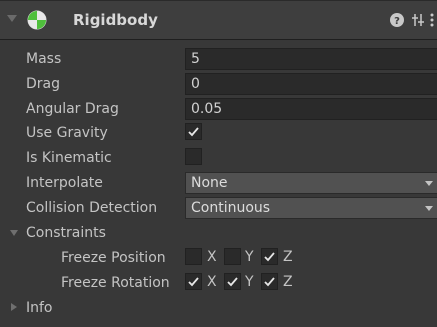 This screenshot has height=327, width=437. What do you see at coordinates (113, 258) in the screenshot?
I see `freeze-position-label: Freeze Position` at bounding box center [113, 258].